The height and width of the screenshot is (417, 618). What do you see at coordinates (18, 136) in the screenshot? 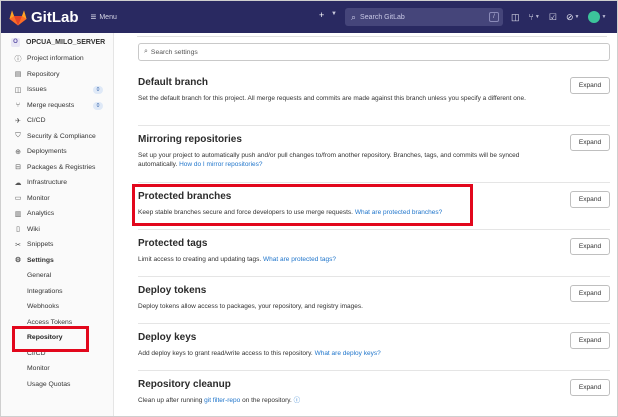
I see `shield-icon: ⛉` at bounding box center [18, 136].